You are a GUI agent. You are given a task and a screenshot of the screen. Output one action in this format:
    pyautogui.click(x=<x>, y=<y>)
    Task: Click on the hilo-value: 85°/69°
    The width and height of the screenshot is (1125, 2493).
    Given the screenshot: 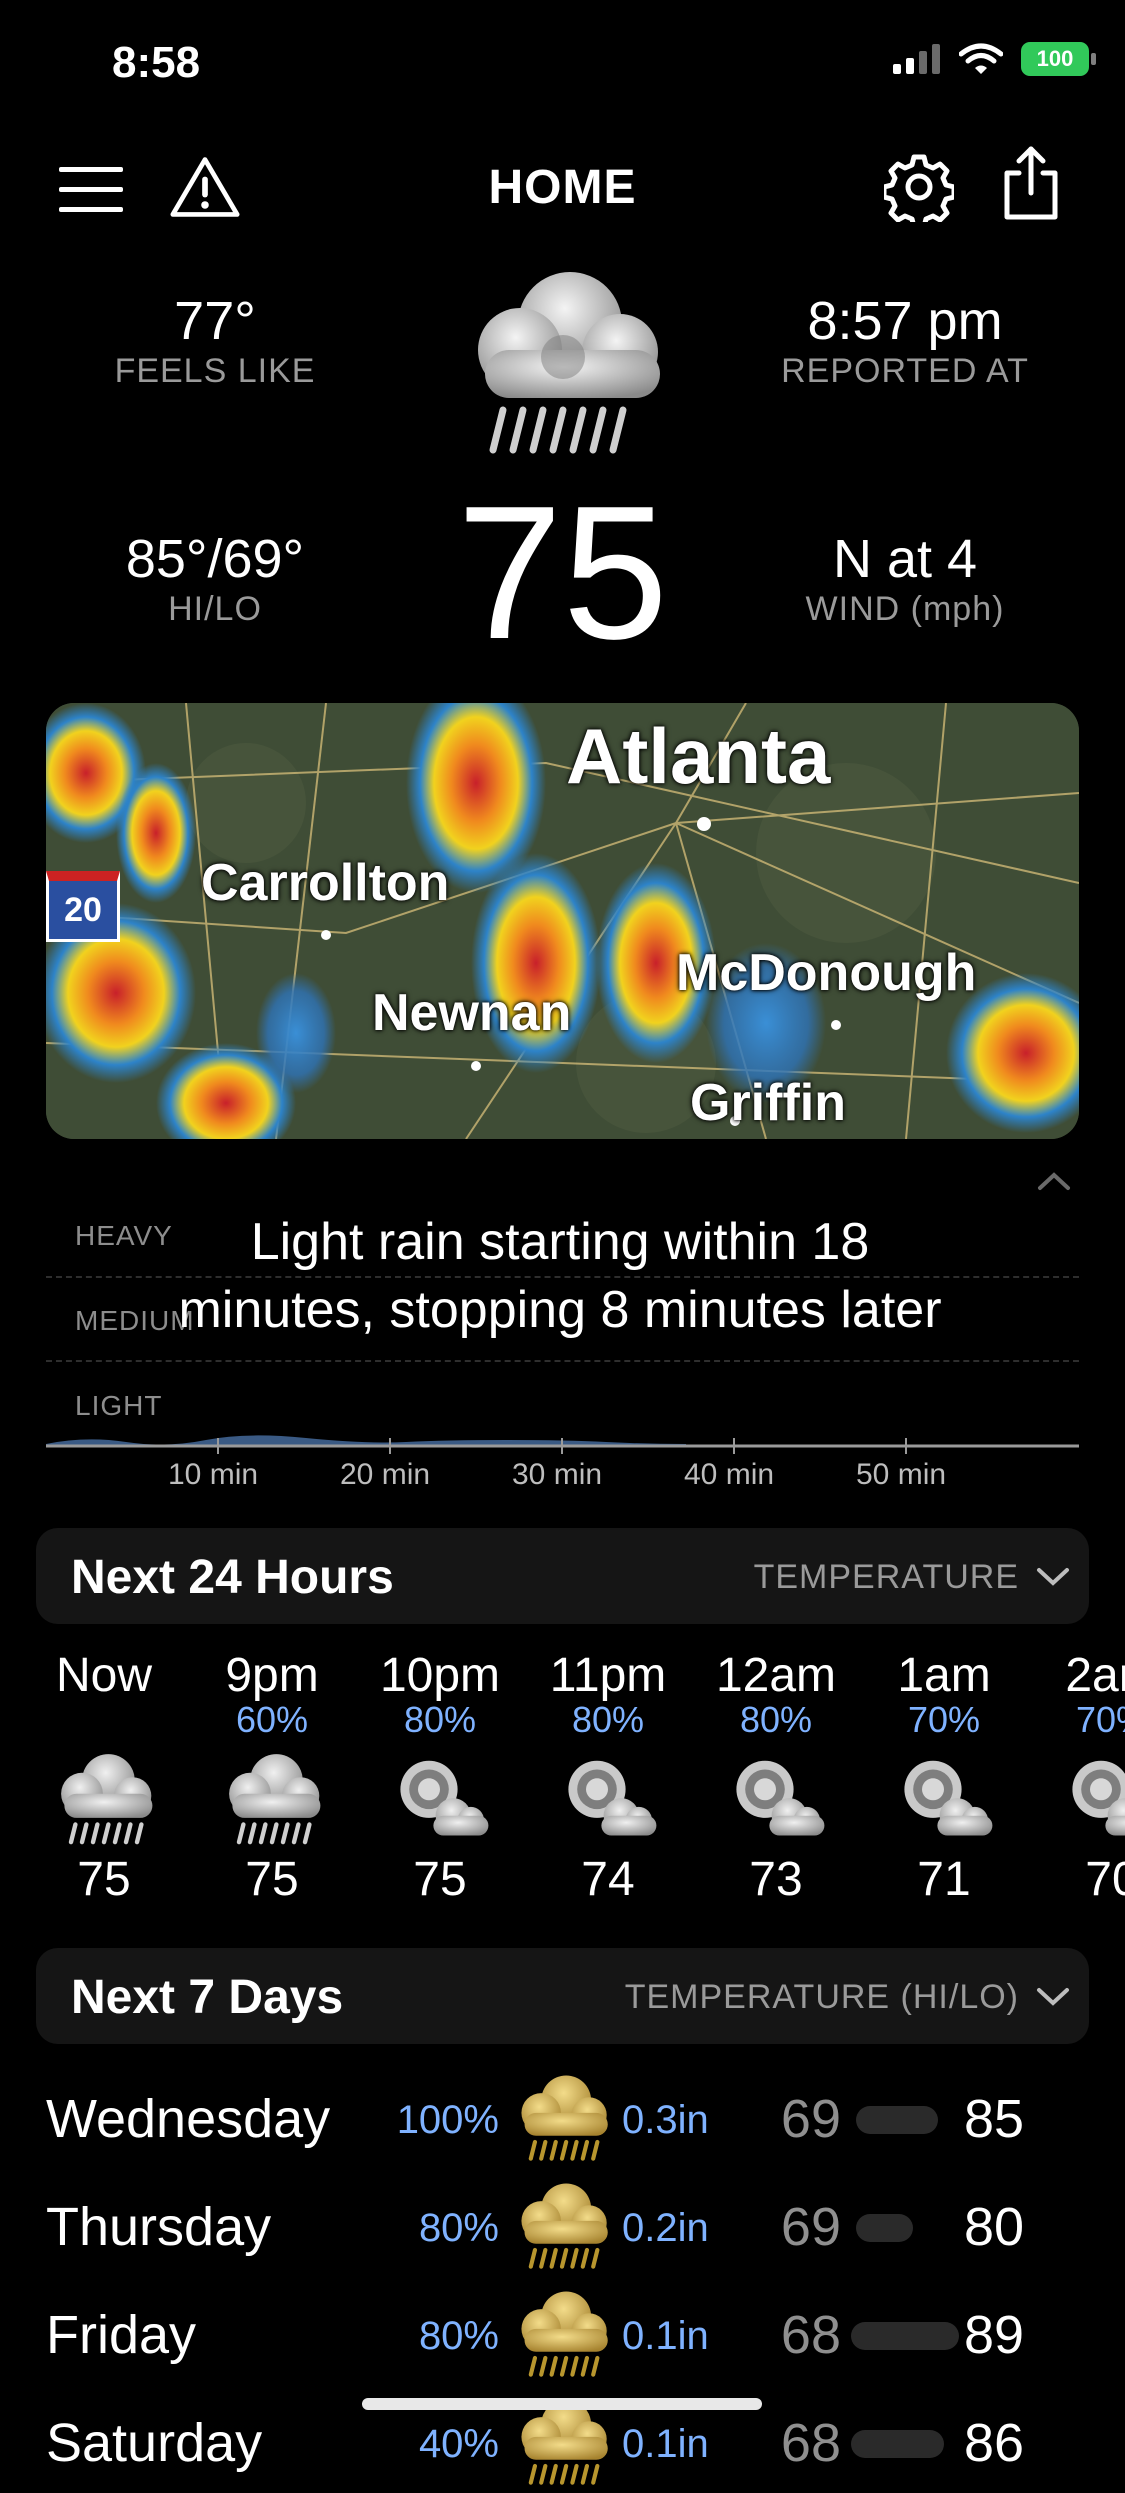 What is the action you would take?
    pyautogui.click(x=215, y=559)
    